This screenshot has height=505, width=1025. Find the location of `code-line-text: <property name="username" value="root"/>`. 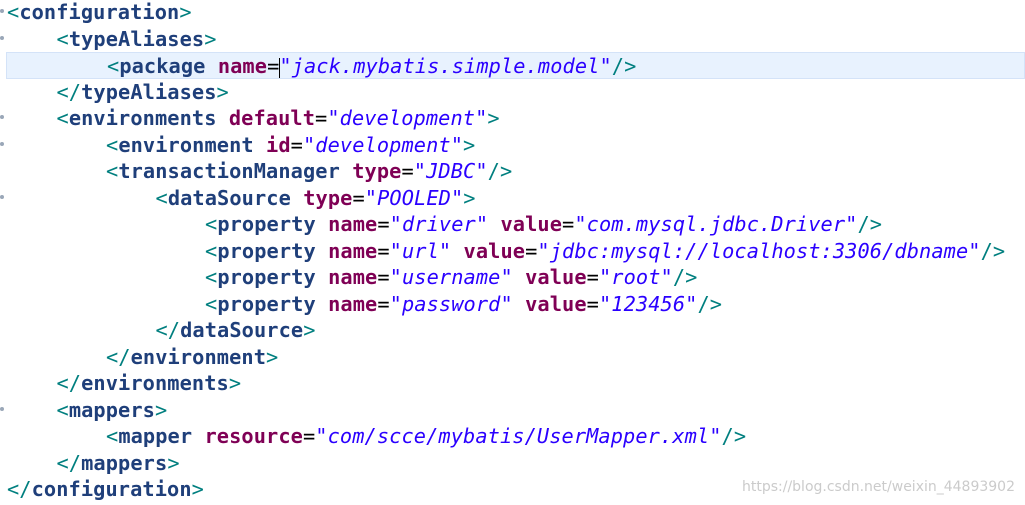

code-line-text: <property name="username" value="root"/> is located at coordinates (348, 277).